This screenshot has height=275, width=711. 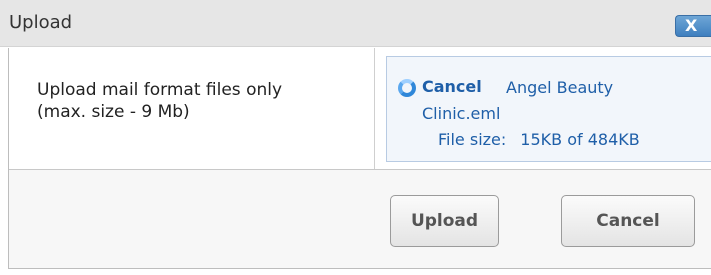 I want to click on cancel-button: Cancel, so click(x=628, y=221).